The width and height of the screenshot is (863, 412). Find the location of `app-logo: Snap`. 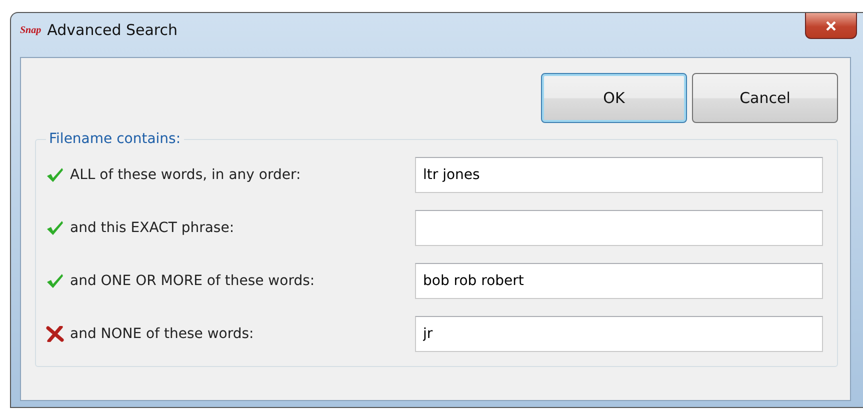

app-logo: Snap is located at coordinates (31, 30).